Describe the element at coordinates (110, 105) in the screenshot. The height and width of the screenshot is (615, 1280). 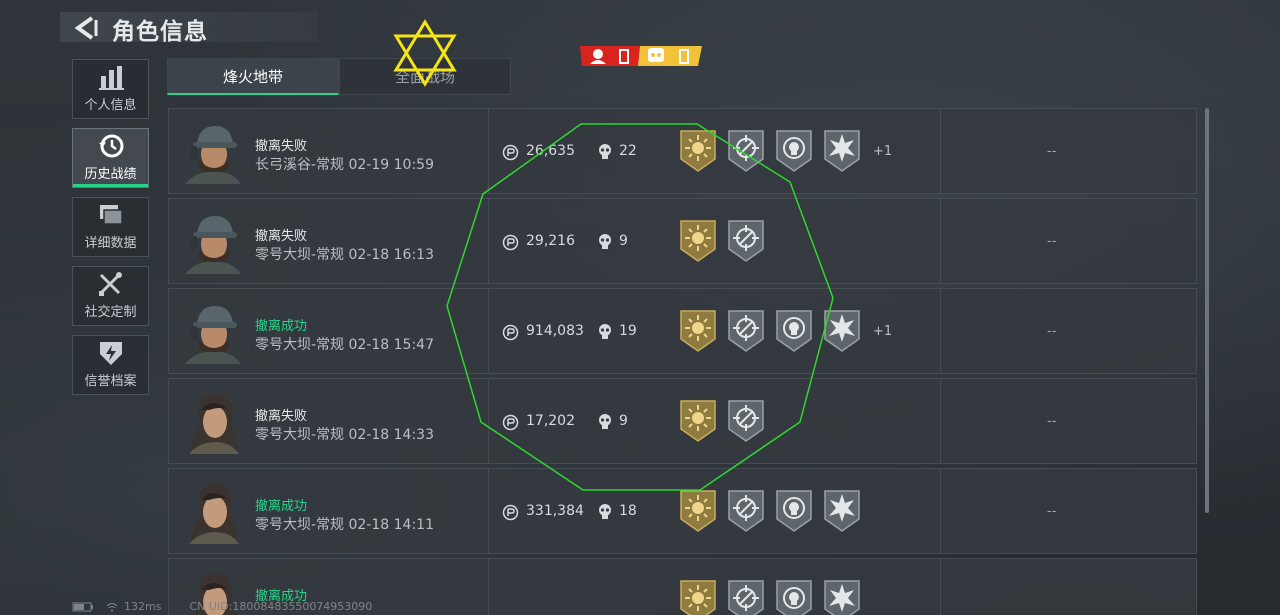
I see `nav-label: 个人信息` at that location.